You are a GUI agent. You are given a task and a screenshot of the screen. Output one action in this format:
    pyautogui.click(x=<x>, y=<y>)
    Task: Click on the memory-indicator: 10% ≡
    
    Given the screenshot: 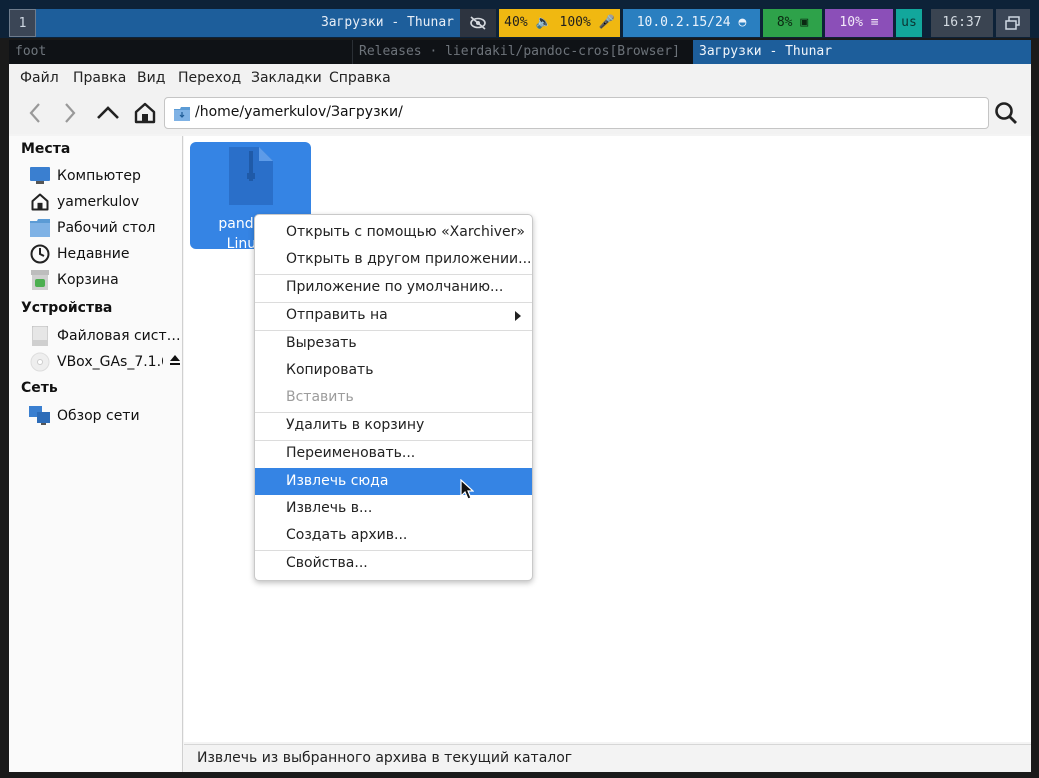 What is the action you would take?
    pyautogui.click(x=859, y=23)
    